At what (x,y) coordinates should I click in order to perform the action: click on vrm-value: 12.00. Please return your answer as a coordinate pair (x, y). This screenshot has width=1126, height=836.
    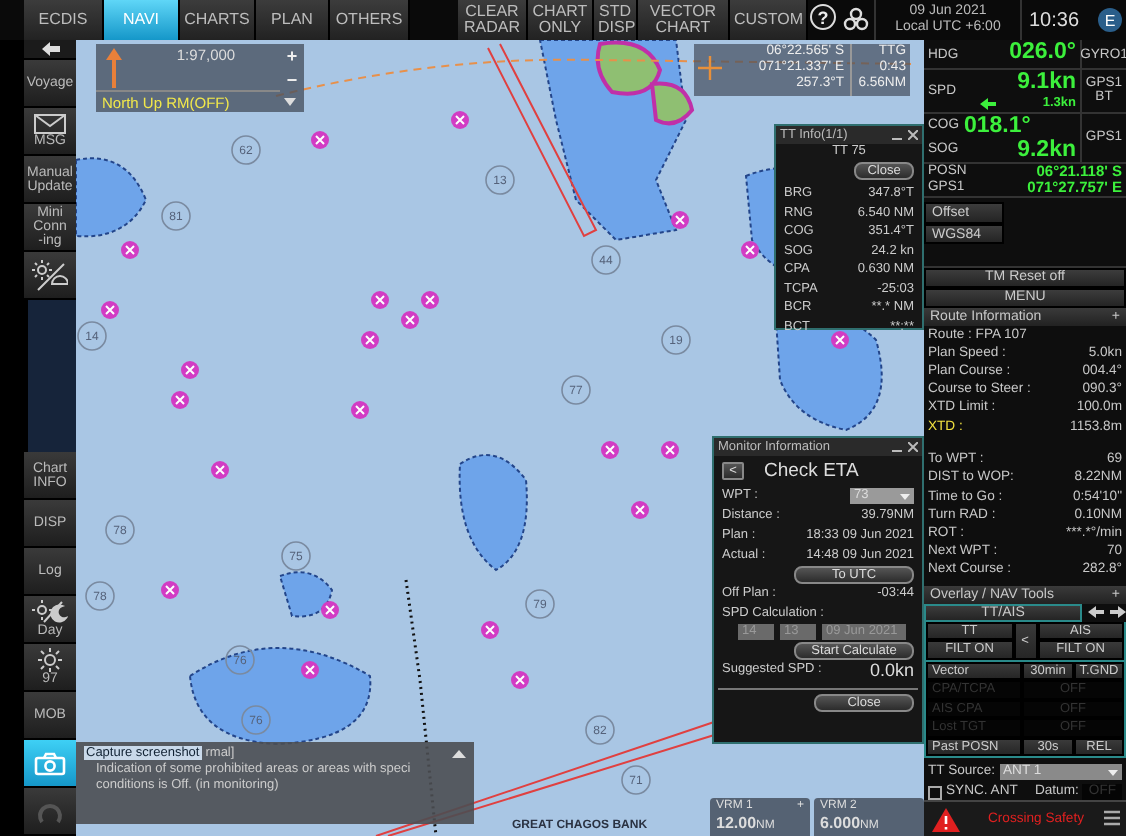
    Looking at the image, I should click on (736, 823).